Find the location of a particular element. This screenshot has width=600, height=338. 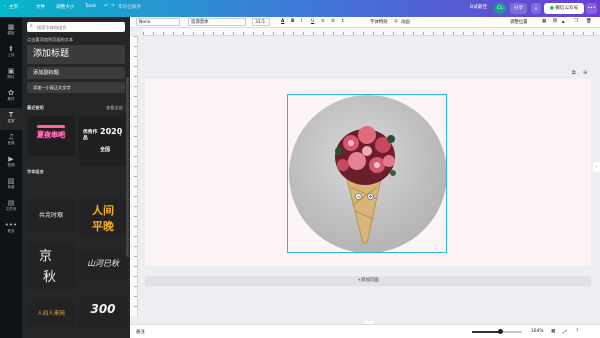

font-size-input: 31.5 is located at coordinates (261, 22).